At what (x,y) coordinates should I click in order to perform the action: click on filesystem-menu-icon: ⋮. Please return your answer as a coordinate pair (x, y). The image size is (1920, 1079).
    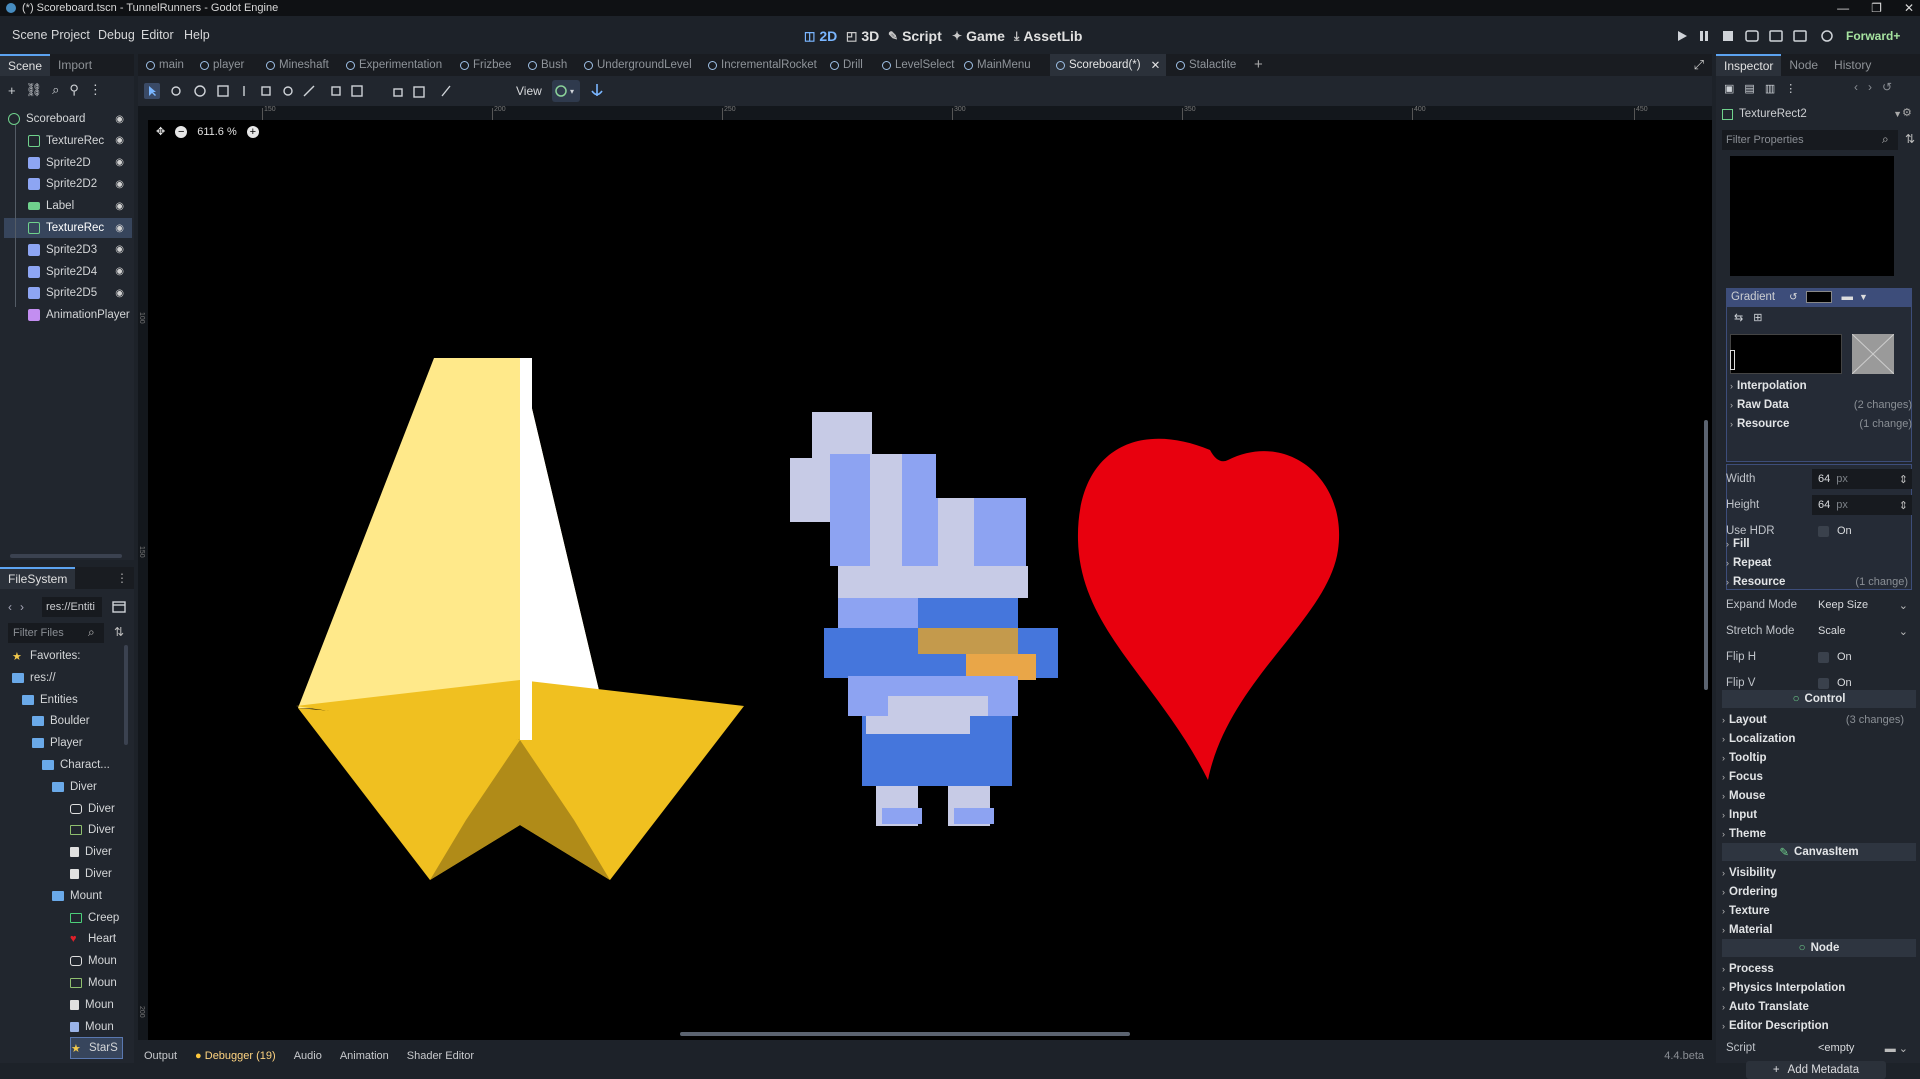
    Looking at the image, I should click on (122, 578).